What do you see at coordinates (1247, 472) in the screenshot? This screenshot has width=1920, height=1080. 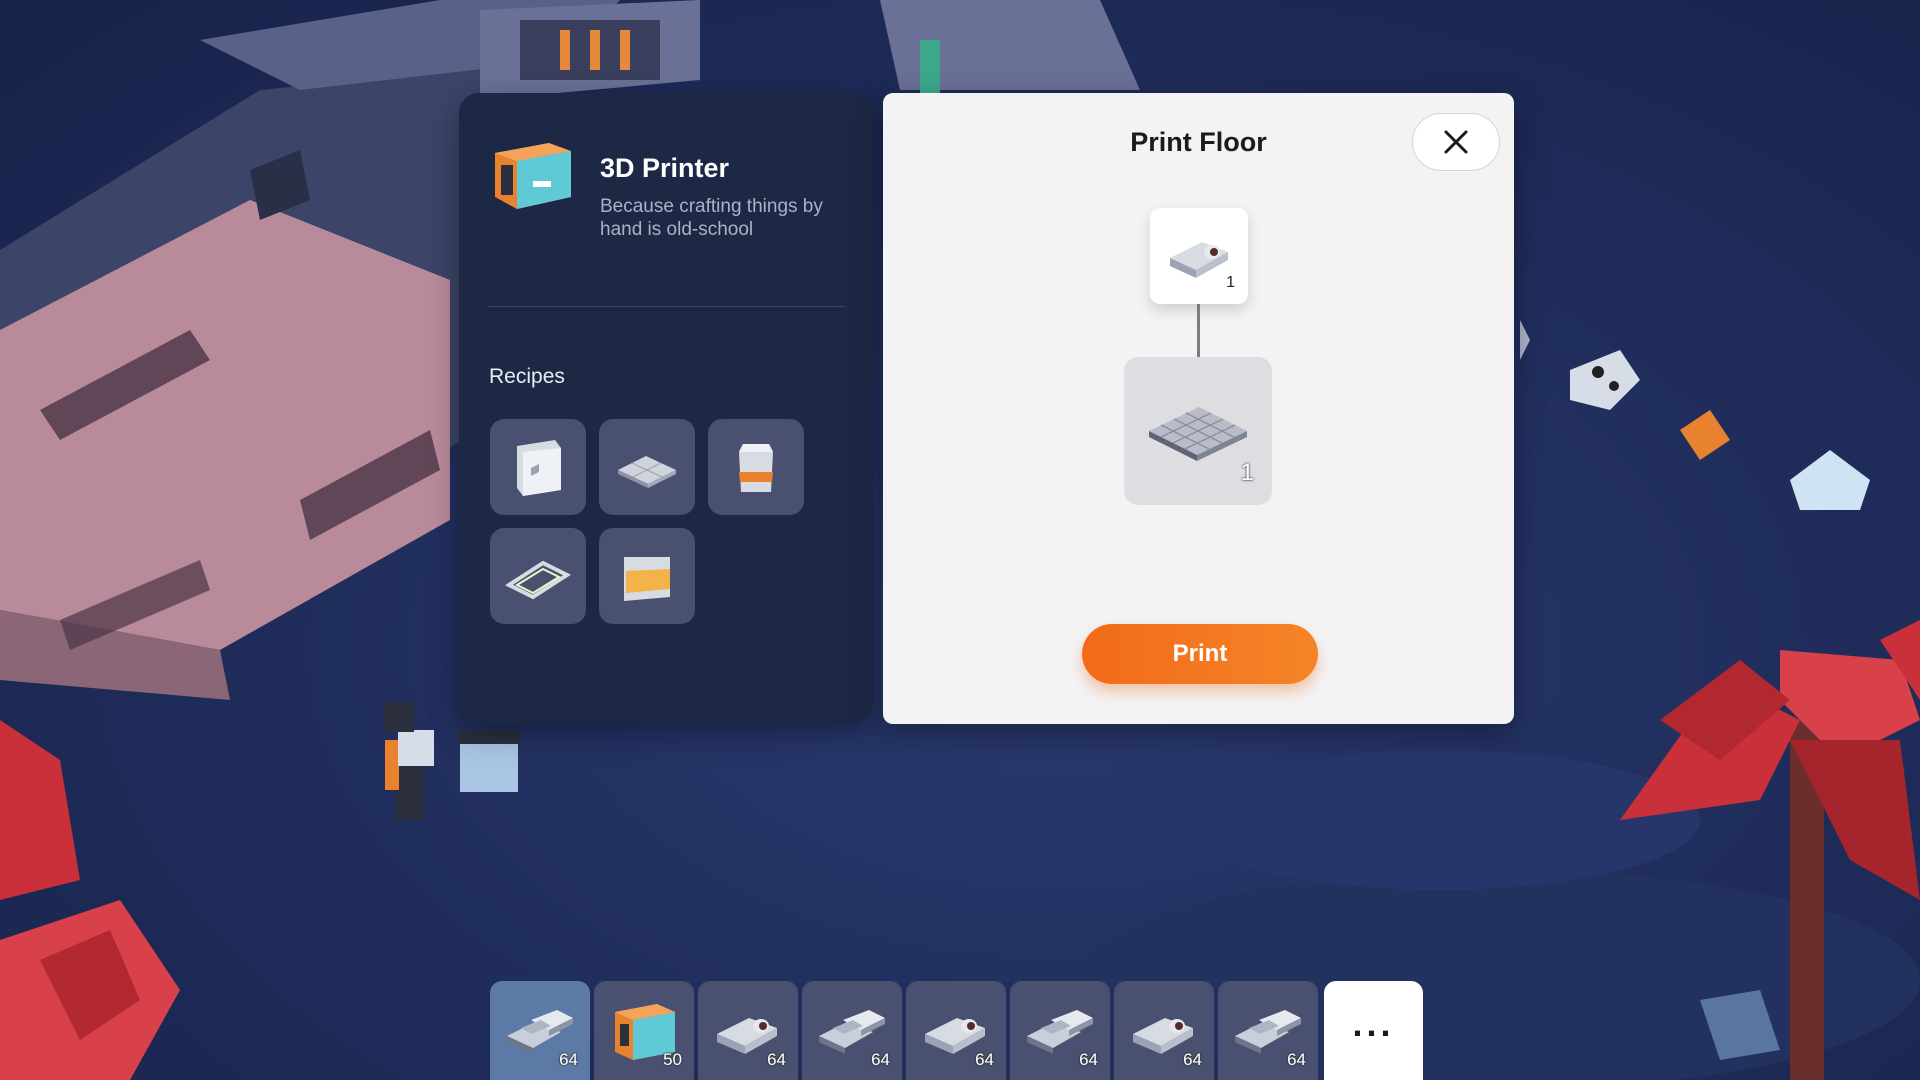 I see `output-quantity: 1` at bounding box center [1247, 472].